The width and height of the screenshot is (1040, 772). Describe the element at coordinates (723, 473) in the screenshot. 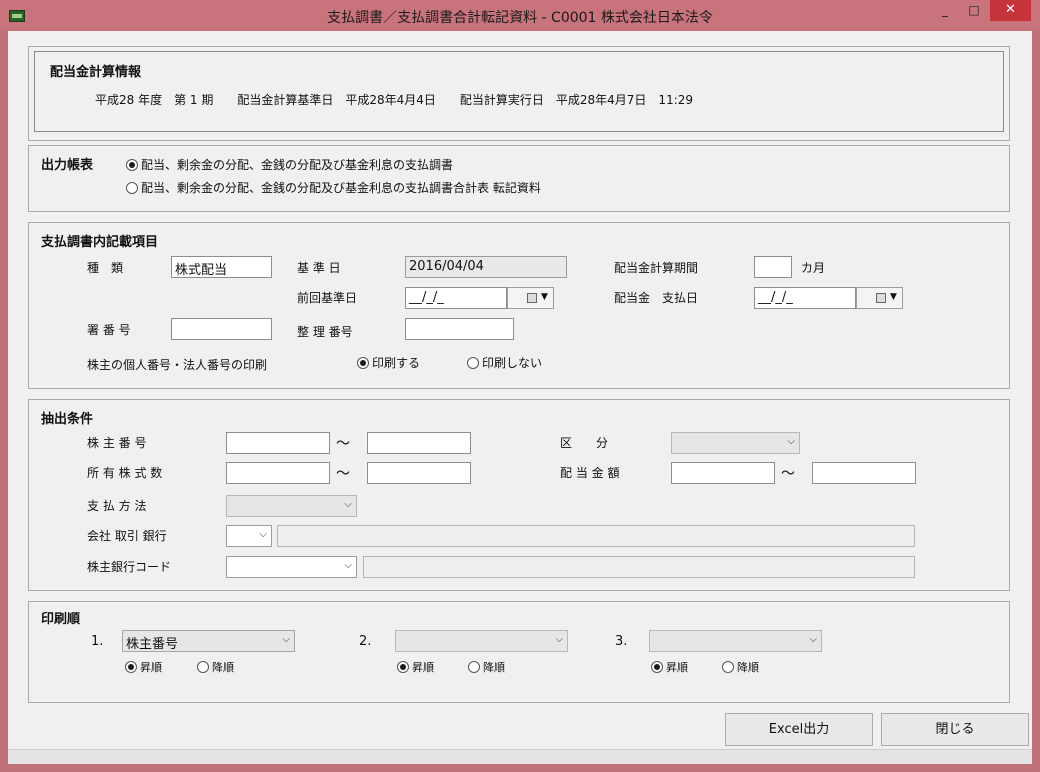

I see `dividend-amount-from` at that location.